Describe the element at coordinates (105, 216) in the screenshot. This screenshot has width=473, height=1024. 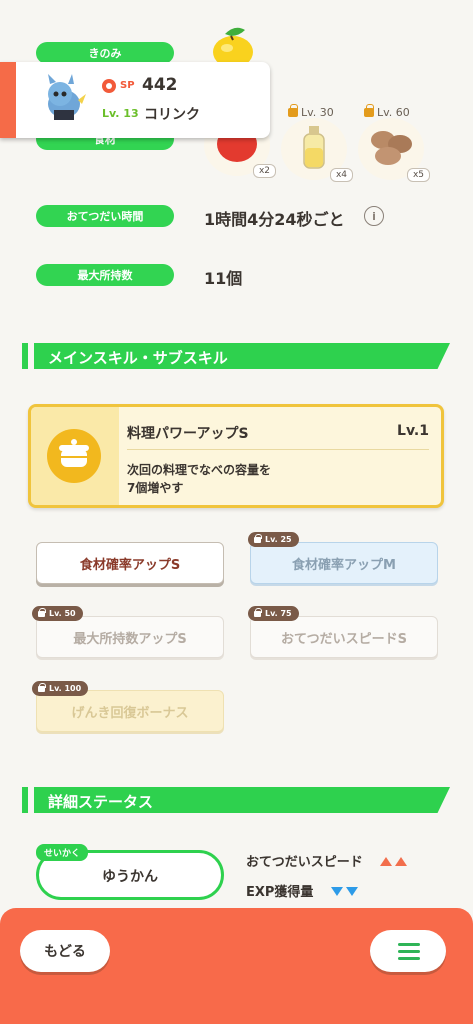
I see `help-time-label: おてつだい時間` at that location.